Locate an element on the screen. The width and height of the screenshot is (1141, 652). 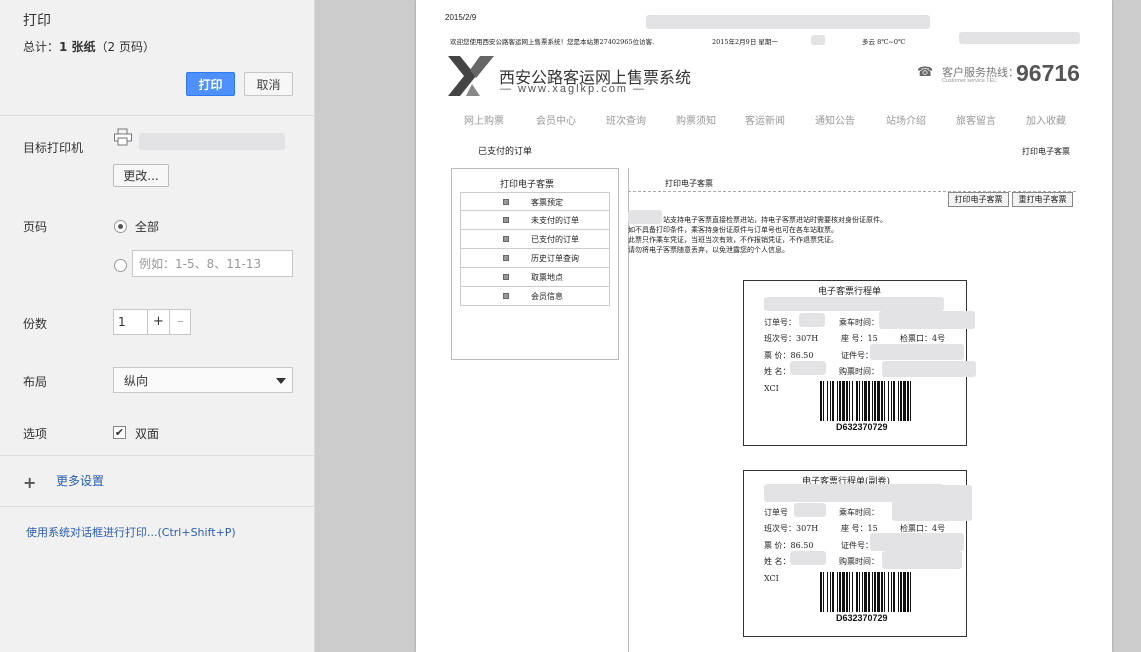
printer-icon is located at coordinates (123, 137).